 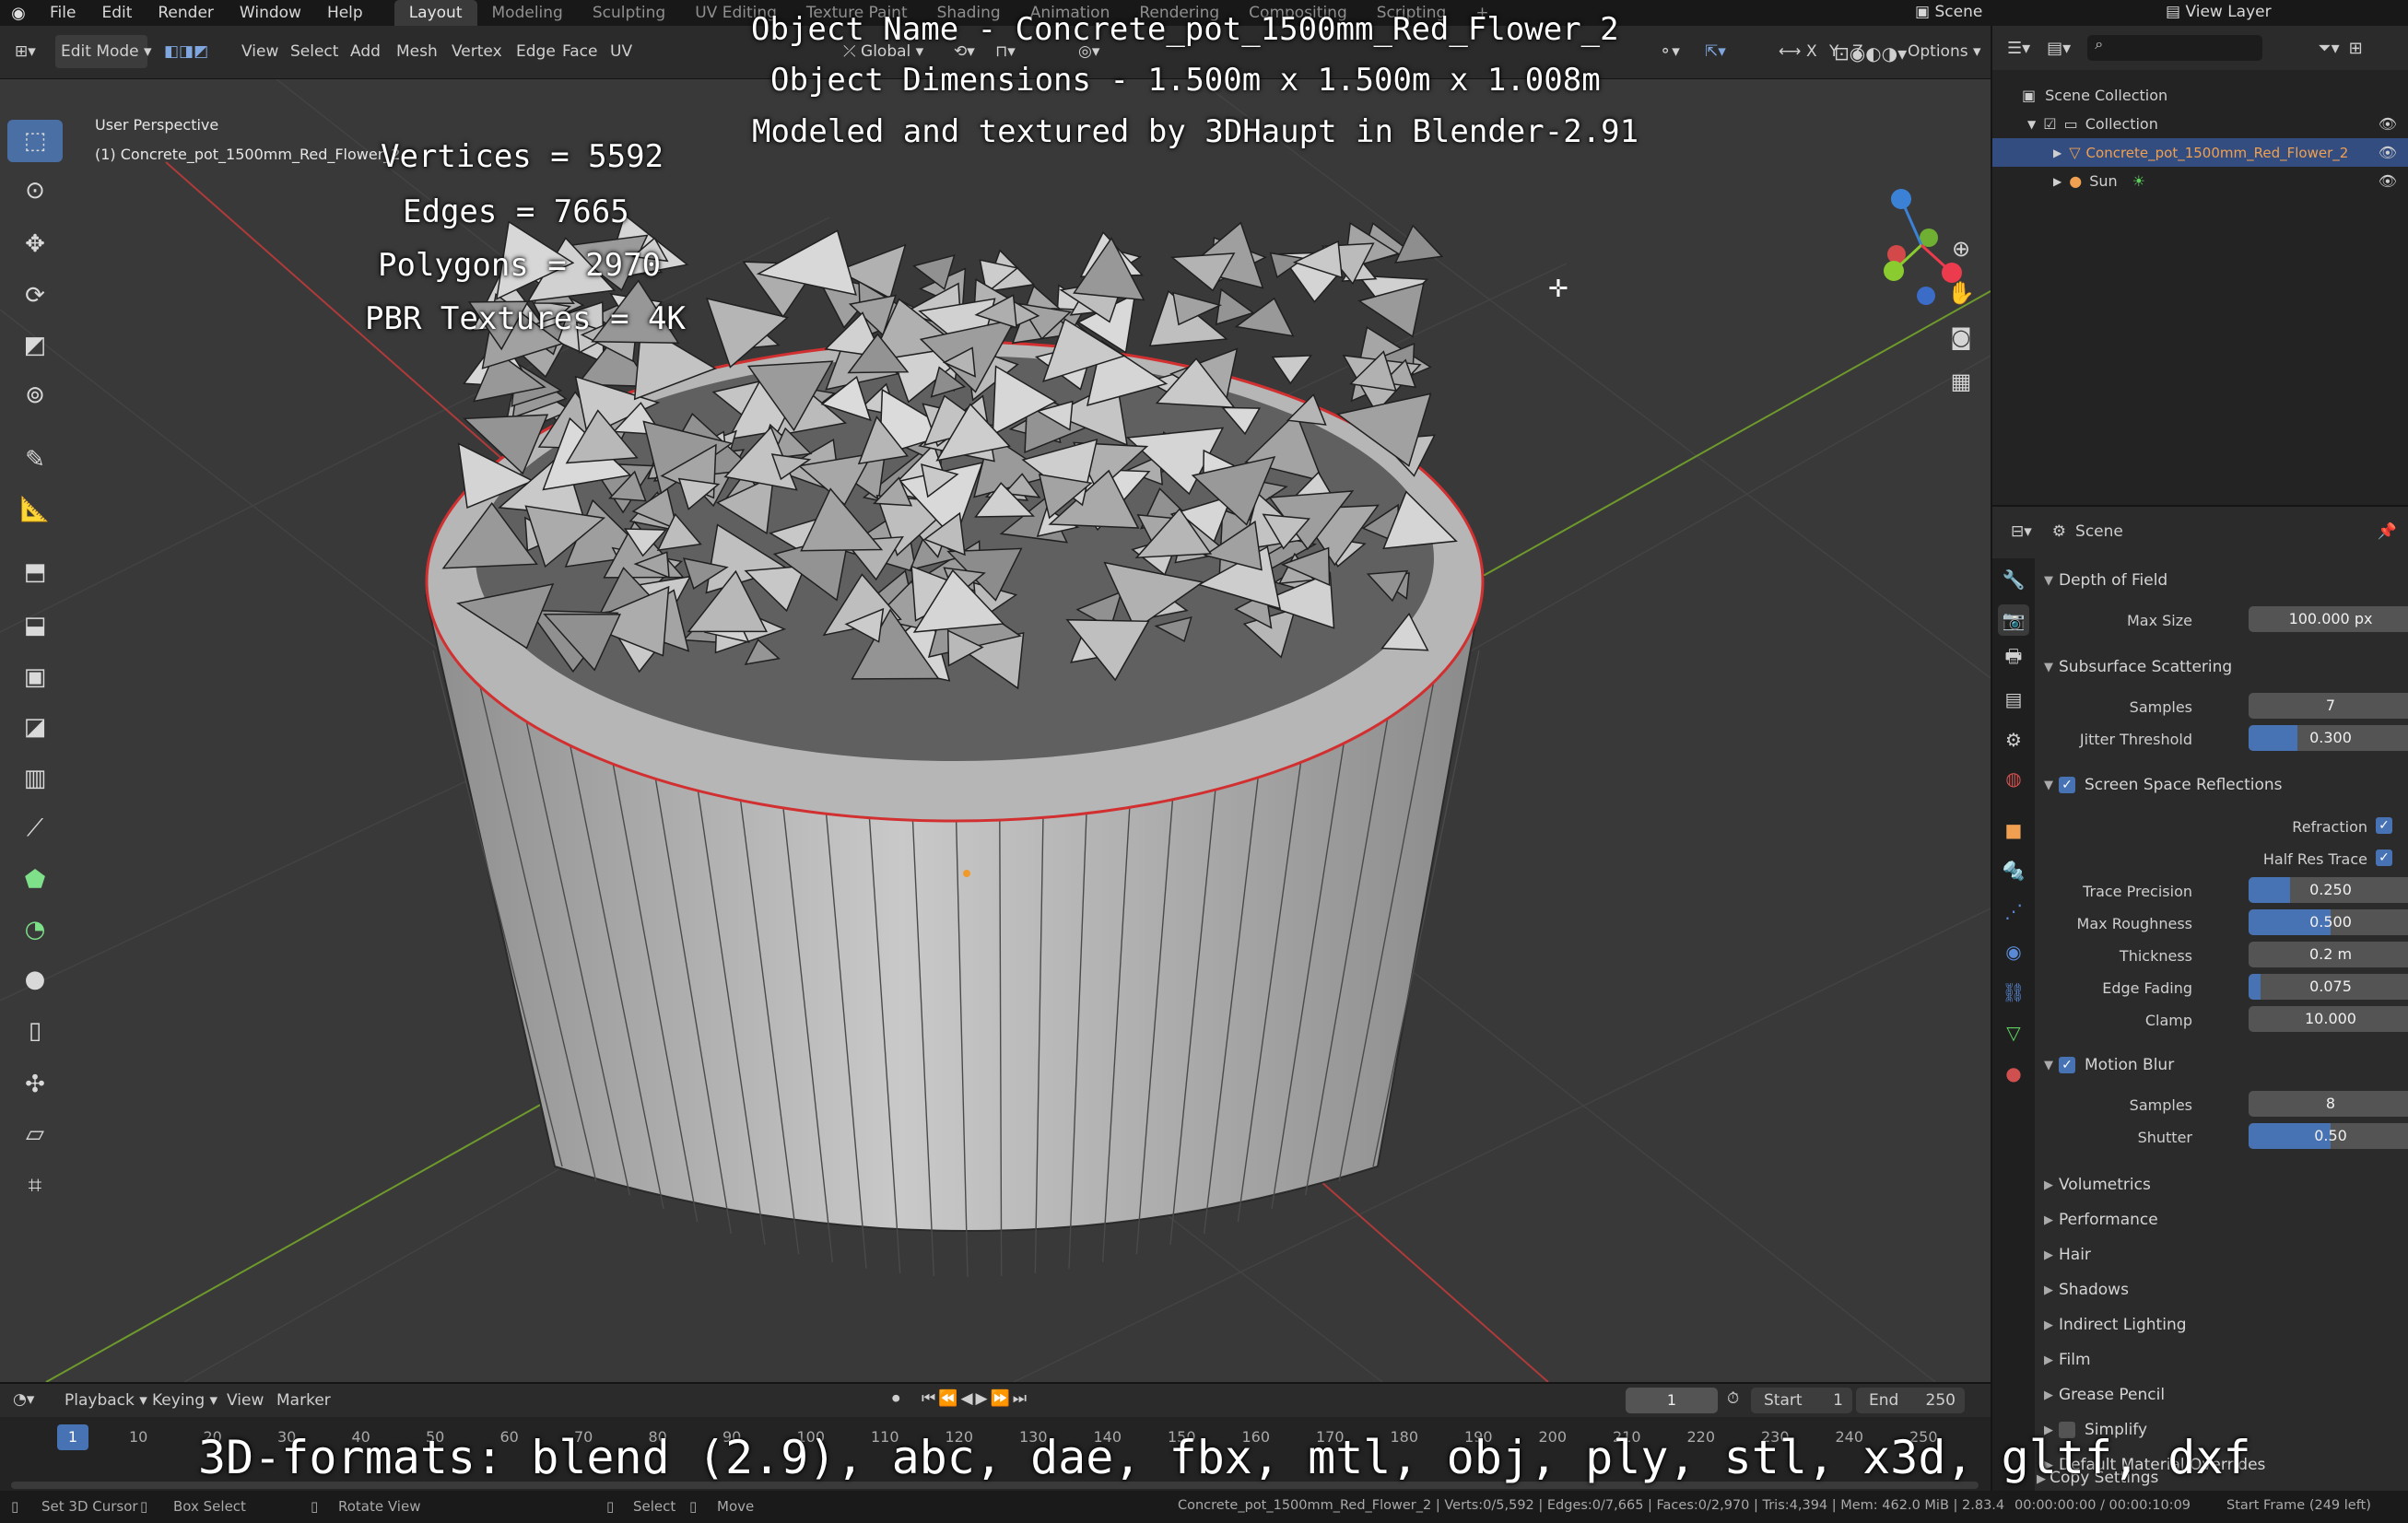 What do you see at coordinates (2219, 12) in the screenshot?
I see `view-layer-selector: ▤ View Layer` at bounding box center [2219, 12].